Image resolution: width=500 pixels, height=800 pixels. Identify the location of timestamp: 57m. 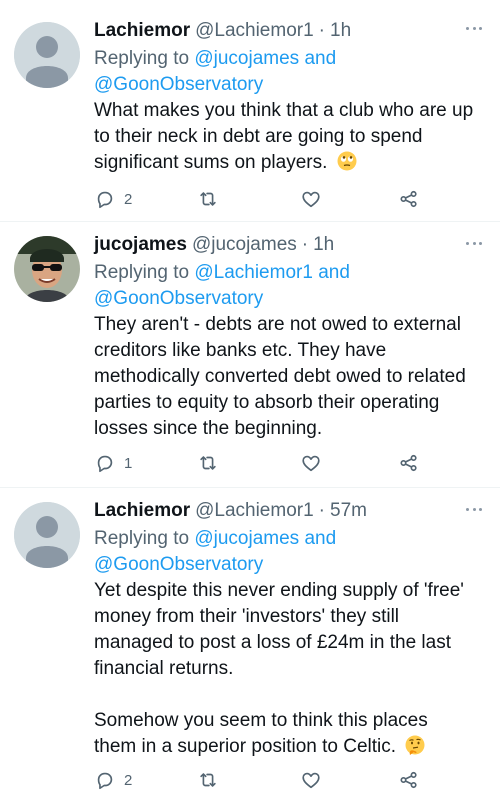
(348, 511).